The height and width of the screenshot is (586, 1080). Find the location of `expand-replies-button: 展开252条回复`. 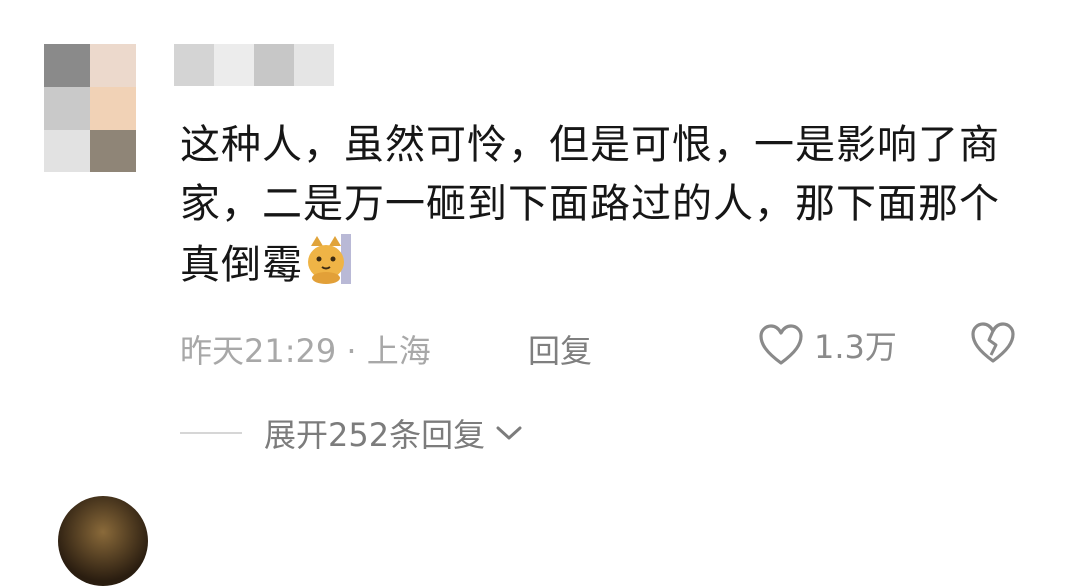

expand-replies-button: 展开252条回复 is located at coordinates (351, 433).